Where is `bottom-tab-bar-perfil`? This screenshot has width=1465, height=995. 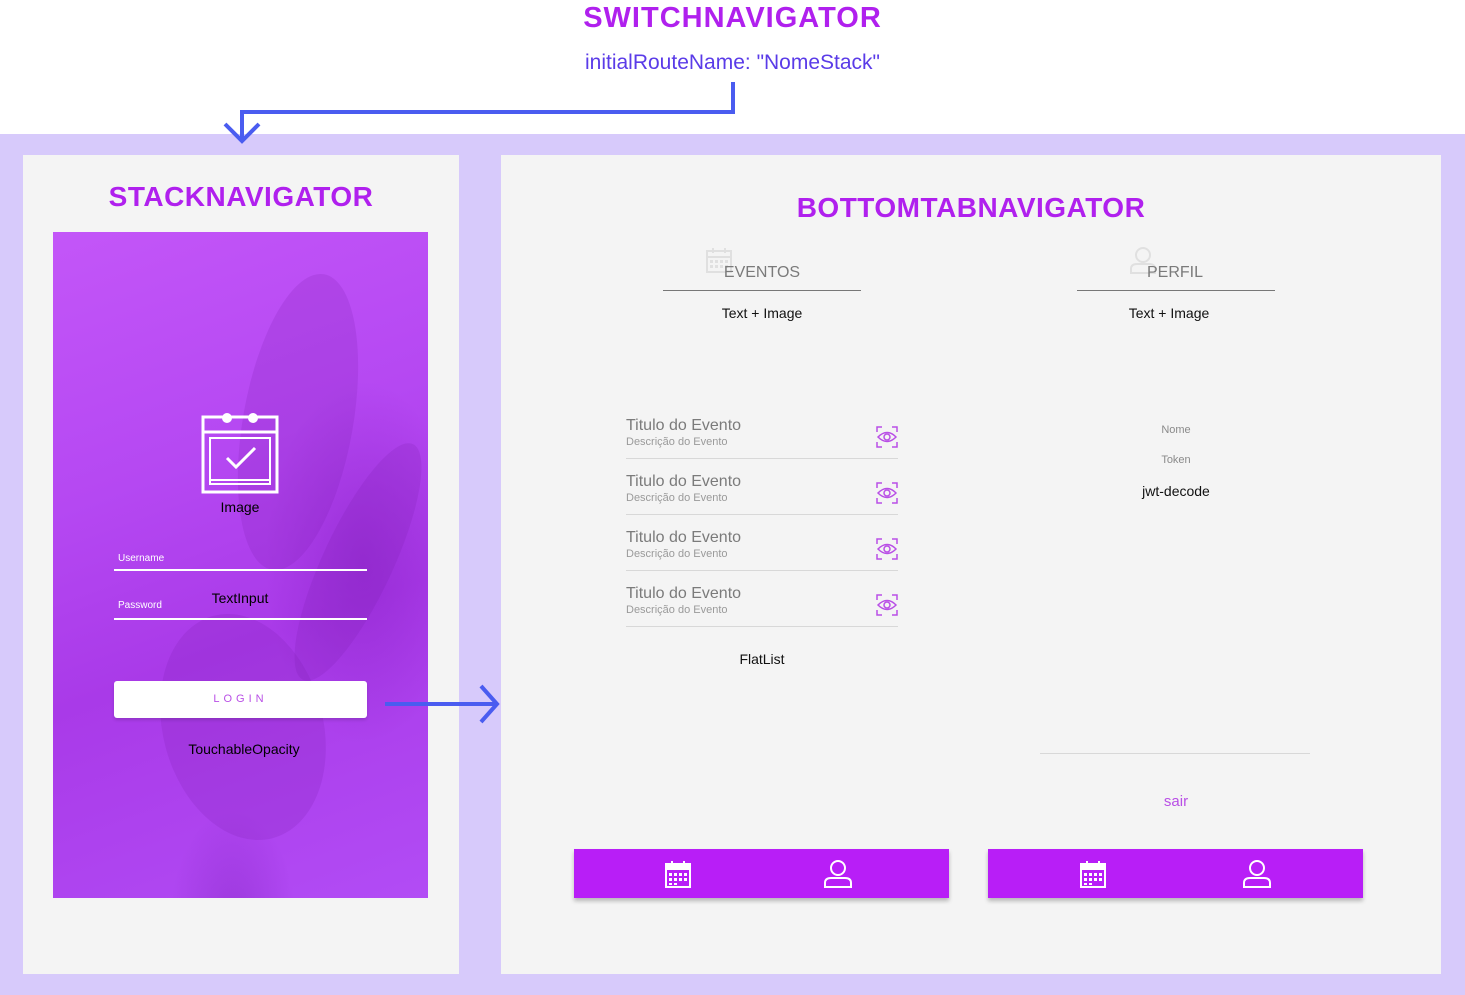
bottom-tab-bar-perfil is located at coordinates (1175, 873).